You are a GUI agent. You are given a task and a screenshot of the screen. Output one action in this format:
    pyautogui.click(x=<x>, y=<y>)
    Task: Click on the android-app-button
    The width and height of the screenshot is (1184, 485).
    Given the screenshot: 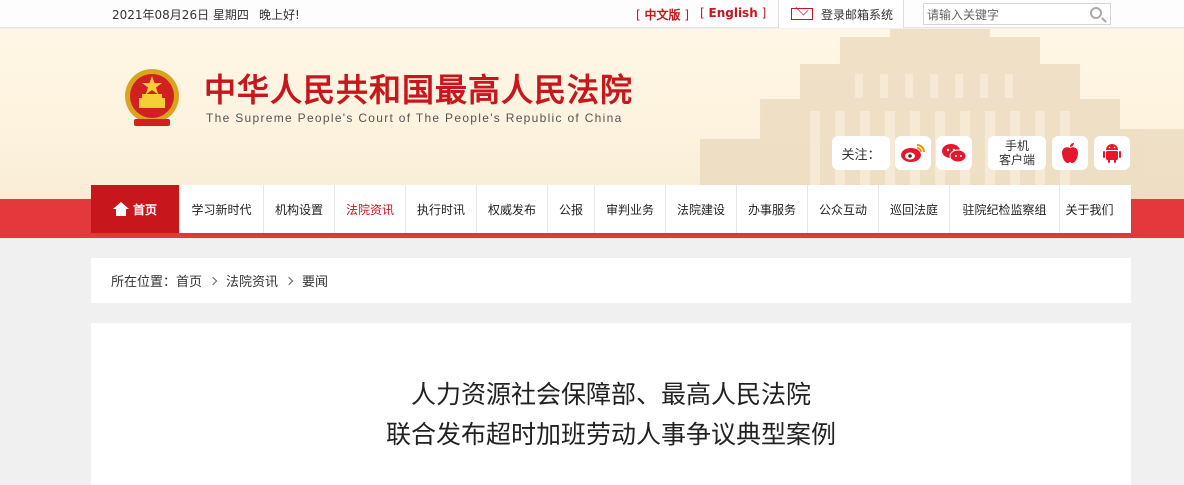 What is the action you would take?
    pyautogui.click(x=1112, y=153)
    